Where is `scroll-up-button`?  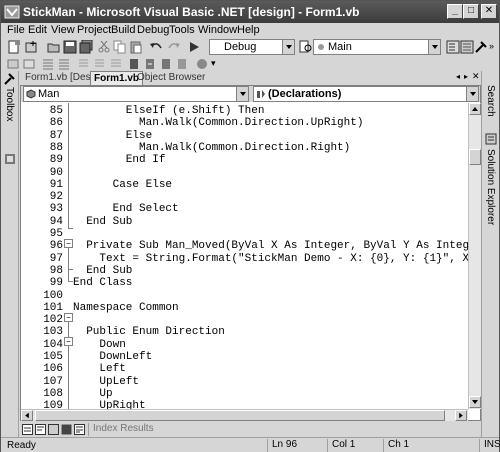
scroll-up-button is located at coordinates (475, 109).